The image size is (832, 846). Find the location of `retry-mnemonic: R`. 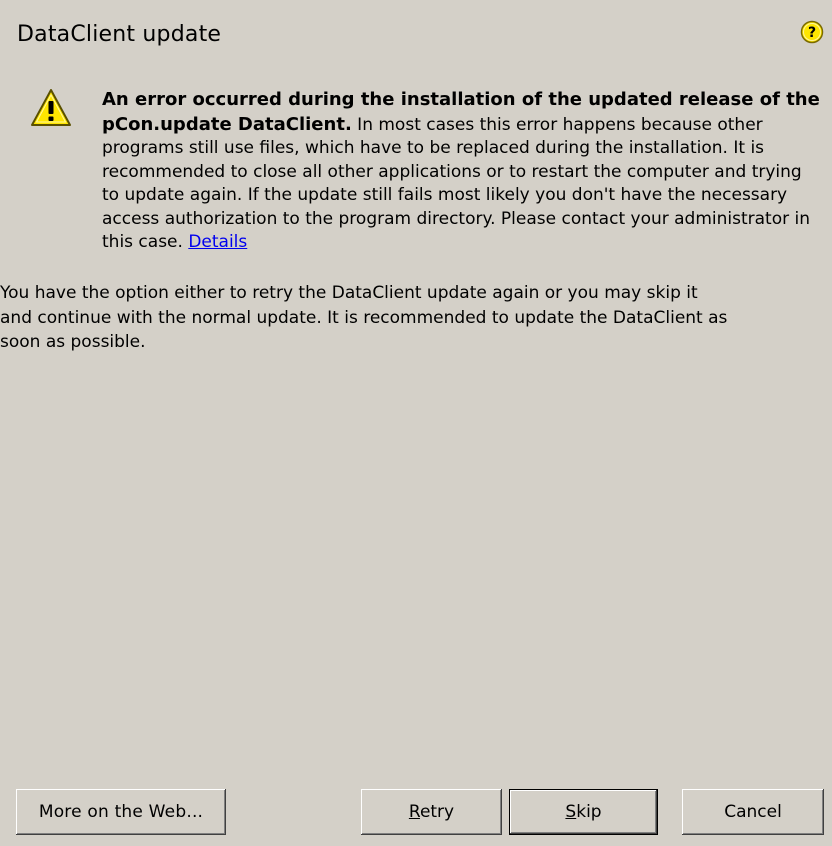

retry-mnemonic: R is located at coordinates (414, 812).